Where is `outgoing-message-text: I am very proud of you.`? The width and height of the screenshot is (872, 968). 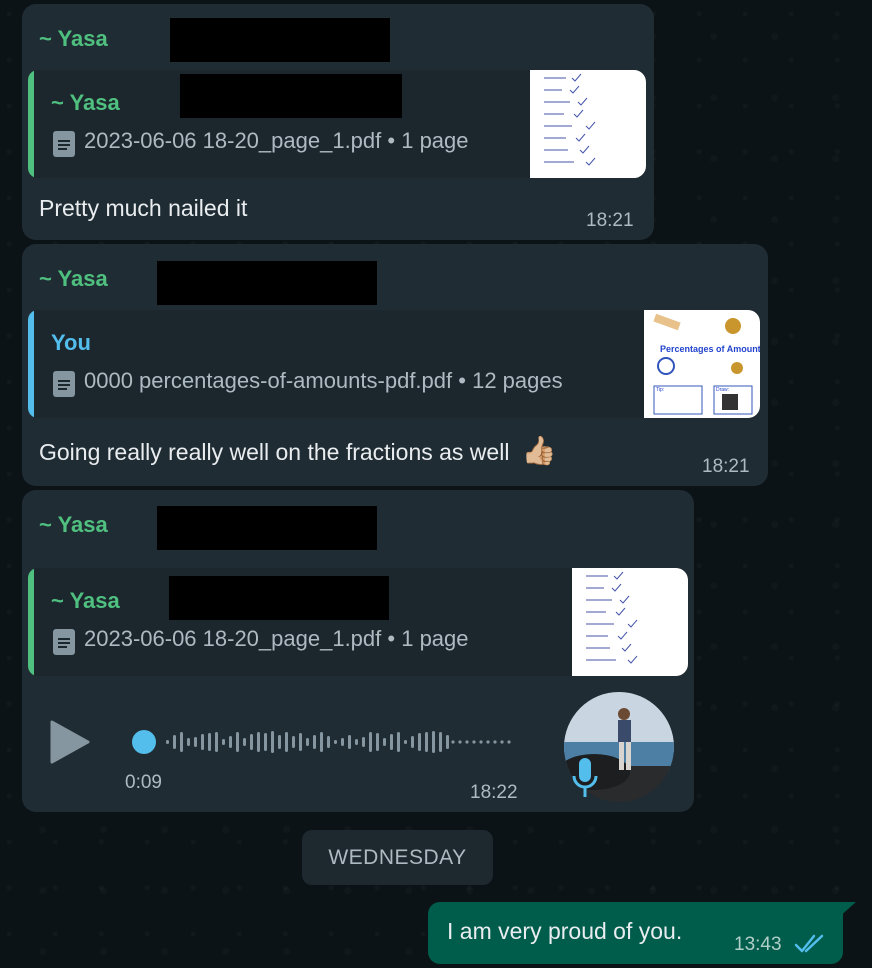 outgoing-message-text: I am very proud of you. is located at coordinates (565, 931).